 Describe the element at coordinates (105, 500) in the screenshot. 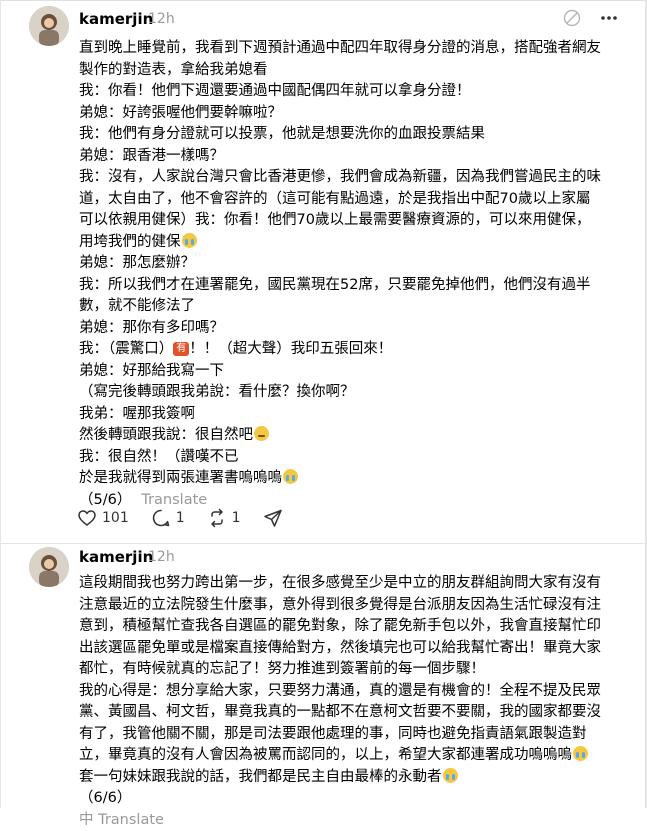

I see `page-marker: （5/6）` at that location.